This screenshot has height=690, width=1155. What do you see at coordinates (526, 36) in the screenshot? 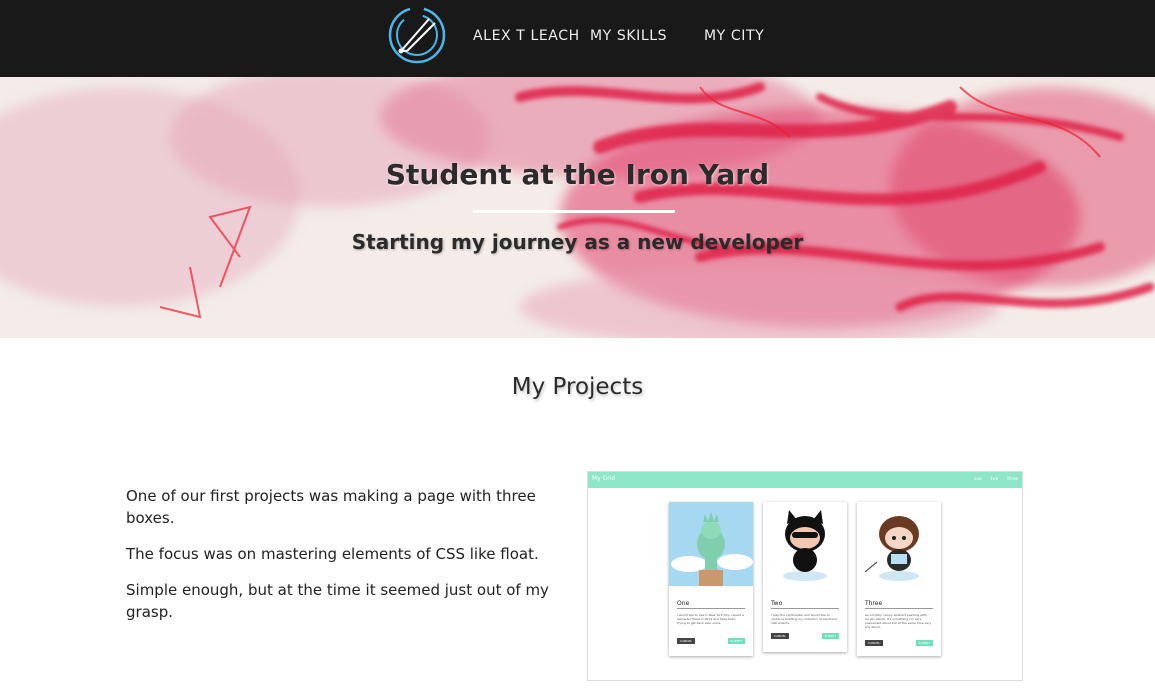
I see `nav-link-home: ALEX T LEACH` at bounding box center [526, 36].